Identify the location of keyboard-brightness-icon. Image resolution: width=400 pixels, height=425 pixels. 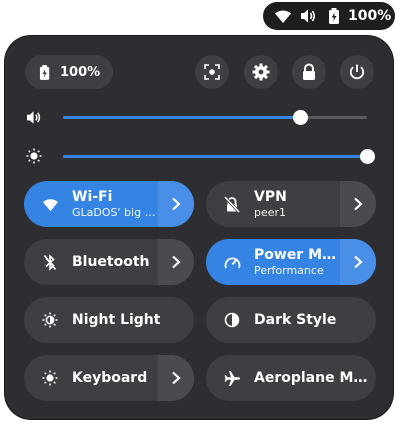
(50, 378).